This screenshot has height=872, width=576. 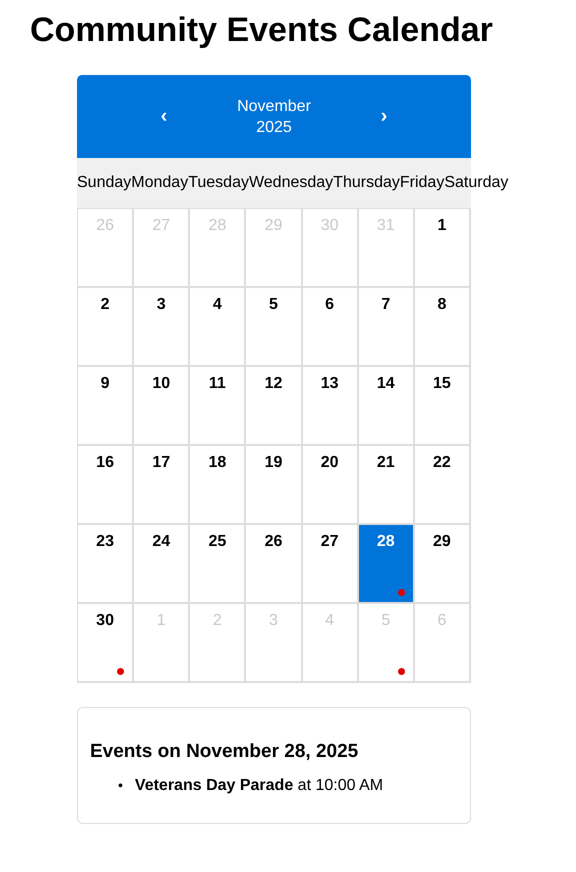 What do you see at coordinates (386, 485) in the screenshot?
I see `day-cell: 21` at bounding box center [386, 485].